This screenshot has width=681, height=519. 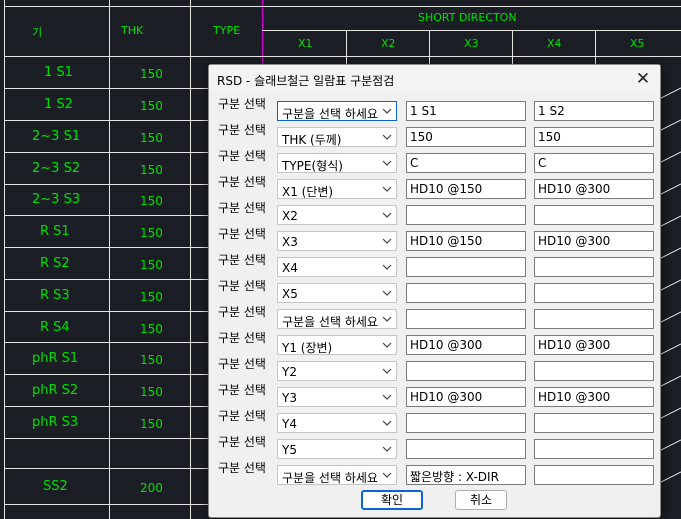 What do you see at coordinates (594, 111) in the screenshot?
I see `value-field-2: 1 S2` at bounding box center [594, 111].